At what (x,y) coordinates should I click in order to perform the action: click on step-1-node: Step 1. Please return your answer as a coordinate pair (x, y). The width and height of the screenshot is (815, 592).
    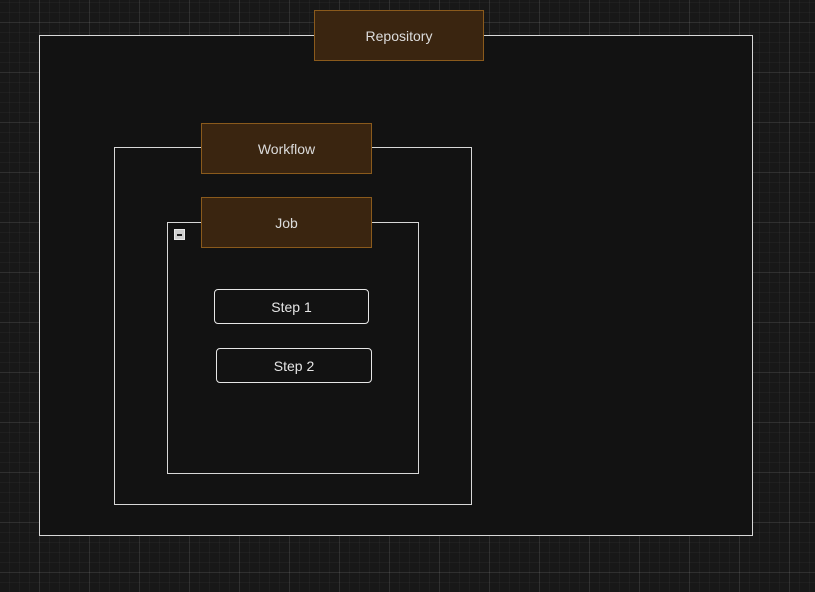
    Looking at the image, I should click on (291, 306).